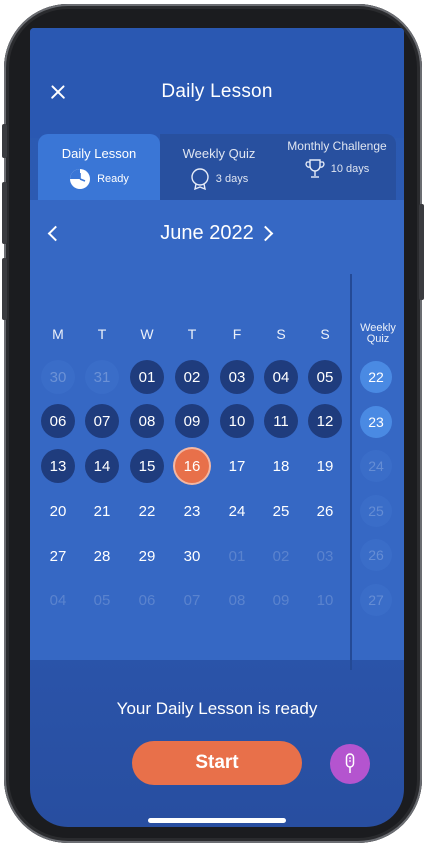 This screenshot has width=426, height=847. Describe the element at coordinates (147, 334) in the screenshot. I see `weekday-label: W` at that location.